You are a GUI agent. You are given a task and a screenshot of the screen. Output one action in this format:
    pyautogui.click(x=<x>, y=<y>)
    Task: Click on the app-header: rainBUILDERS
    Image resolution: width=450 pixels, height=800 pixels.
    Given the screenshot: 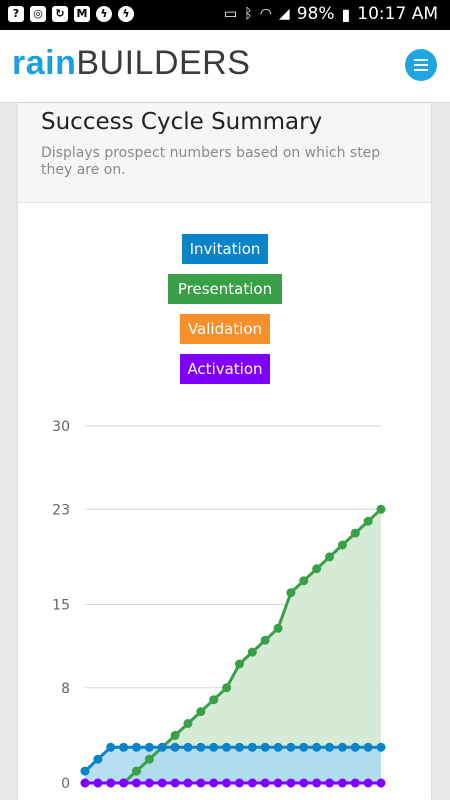 What is the action you would take?
    pyautogui.click(x=225, y=66)
    